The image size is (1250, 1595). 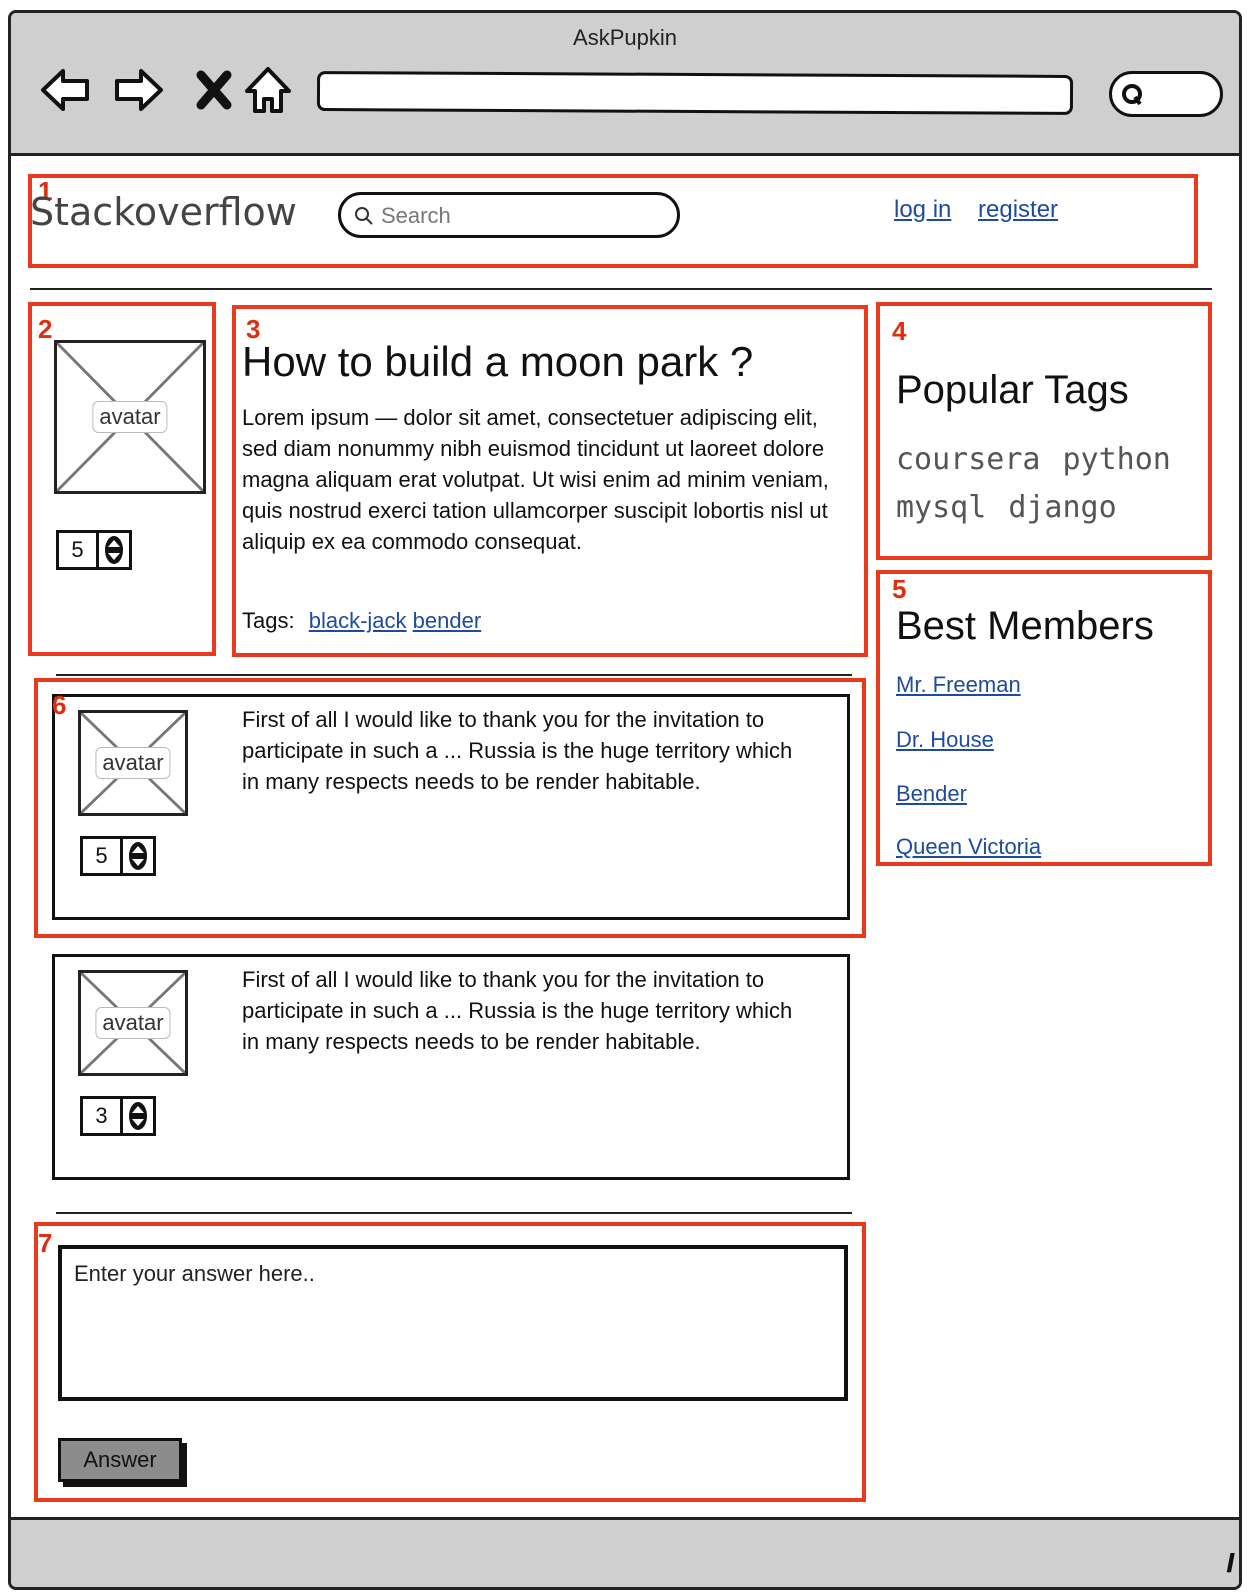 What do you see at coordinates (59, 705) in the screenshot?
I see `region-number-6: 6` at bounding box center [59, 705].